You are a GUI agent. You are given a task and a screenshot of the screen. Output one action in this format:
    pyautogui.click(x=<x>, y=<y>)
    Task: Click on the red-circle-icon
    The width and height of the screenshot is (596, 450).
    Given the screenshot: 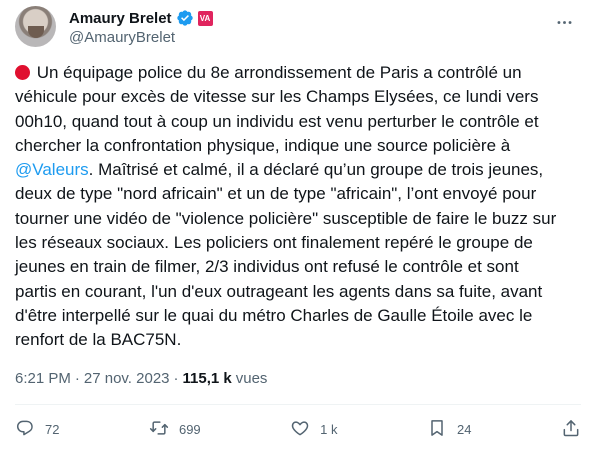 What is the action you would take?
    pyautogui.click(x=22, y=72)
    